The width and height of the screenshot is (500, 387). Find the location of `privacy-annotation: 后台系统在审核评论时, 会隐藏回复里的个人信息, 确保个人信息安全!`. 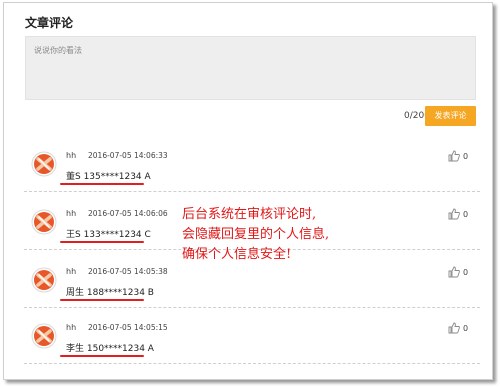

privacy-annotation: 后台系统在审核评论时, 会隐藏回复里的个人信息, 确保个人信息安全! is located at coordinates (277, 235).